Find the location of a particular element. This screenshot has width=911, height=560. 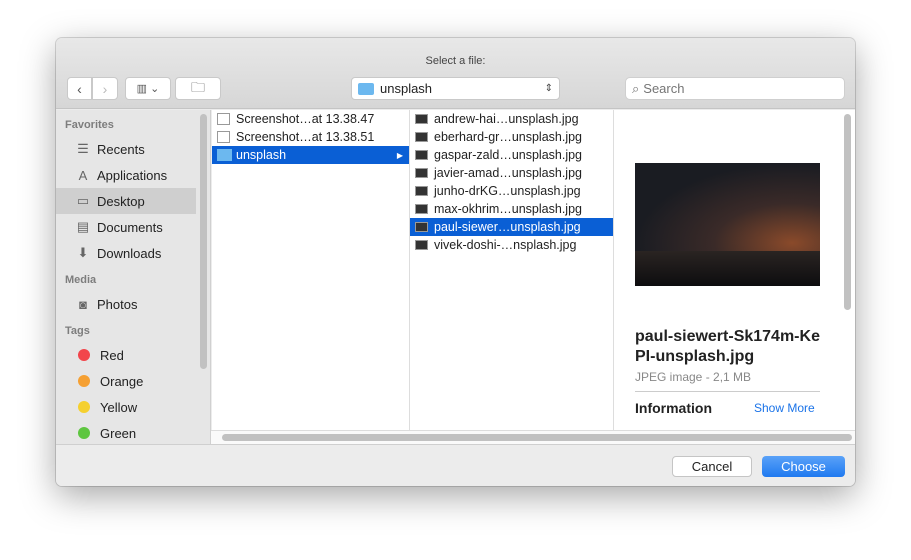

columns-view-icon: ▥ ⌄ is located at coordinates (148, 89).